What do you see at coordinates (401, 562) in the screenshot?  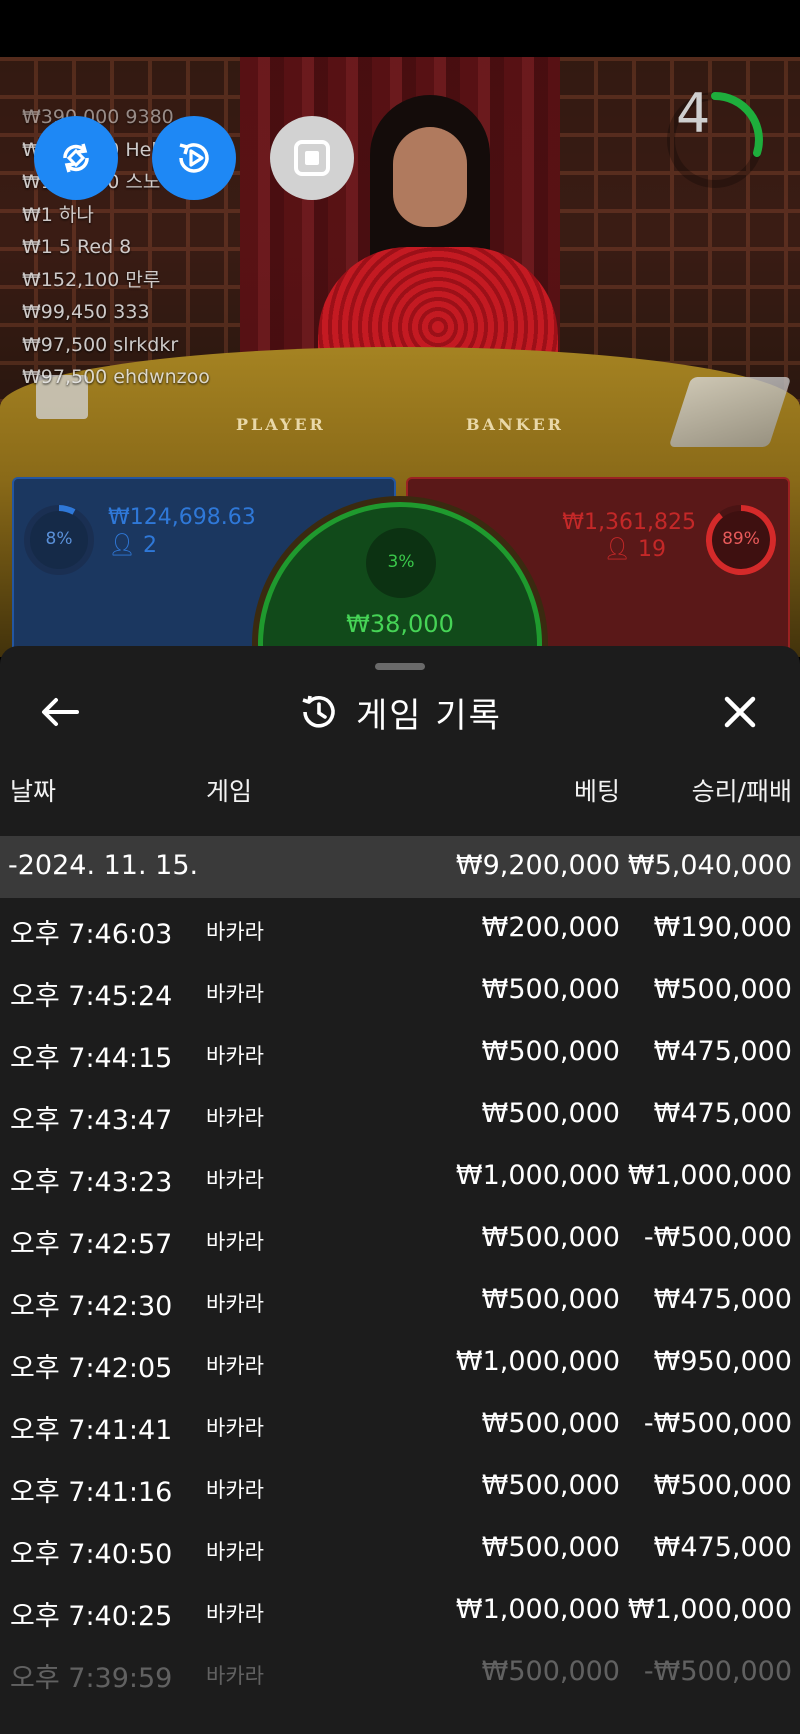 I see `tie-percent: 3%` at bounding box center [401, 562].